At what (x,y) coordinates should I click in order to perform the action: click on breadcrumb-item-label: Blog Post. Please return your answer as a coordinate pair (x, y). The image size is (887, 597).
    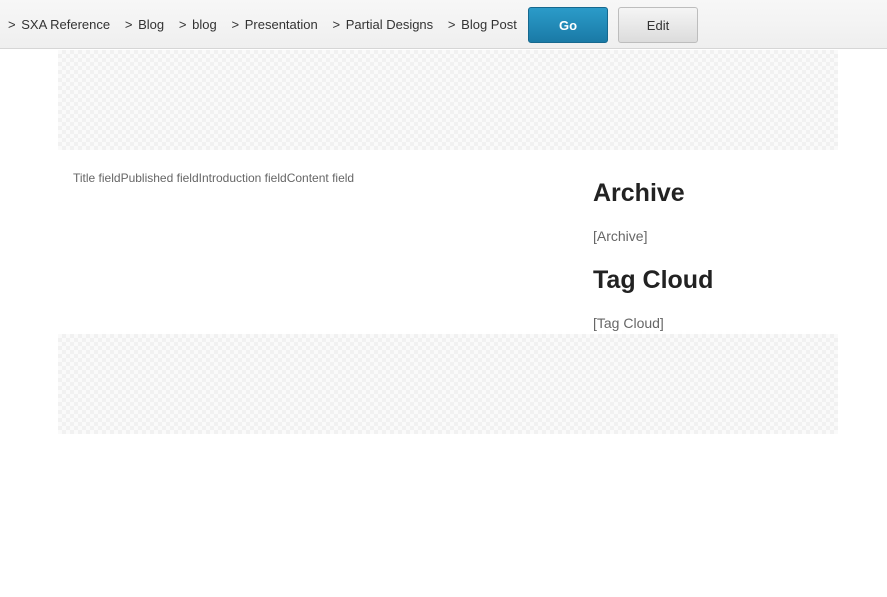
    Looking at the image, I should click on (489, 24).